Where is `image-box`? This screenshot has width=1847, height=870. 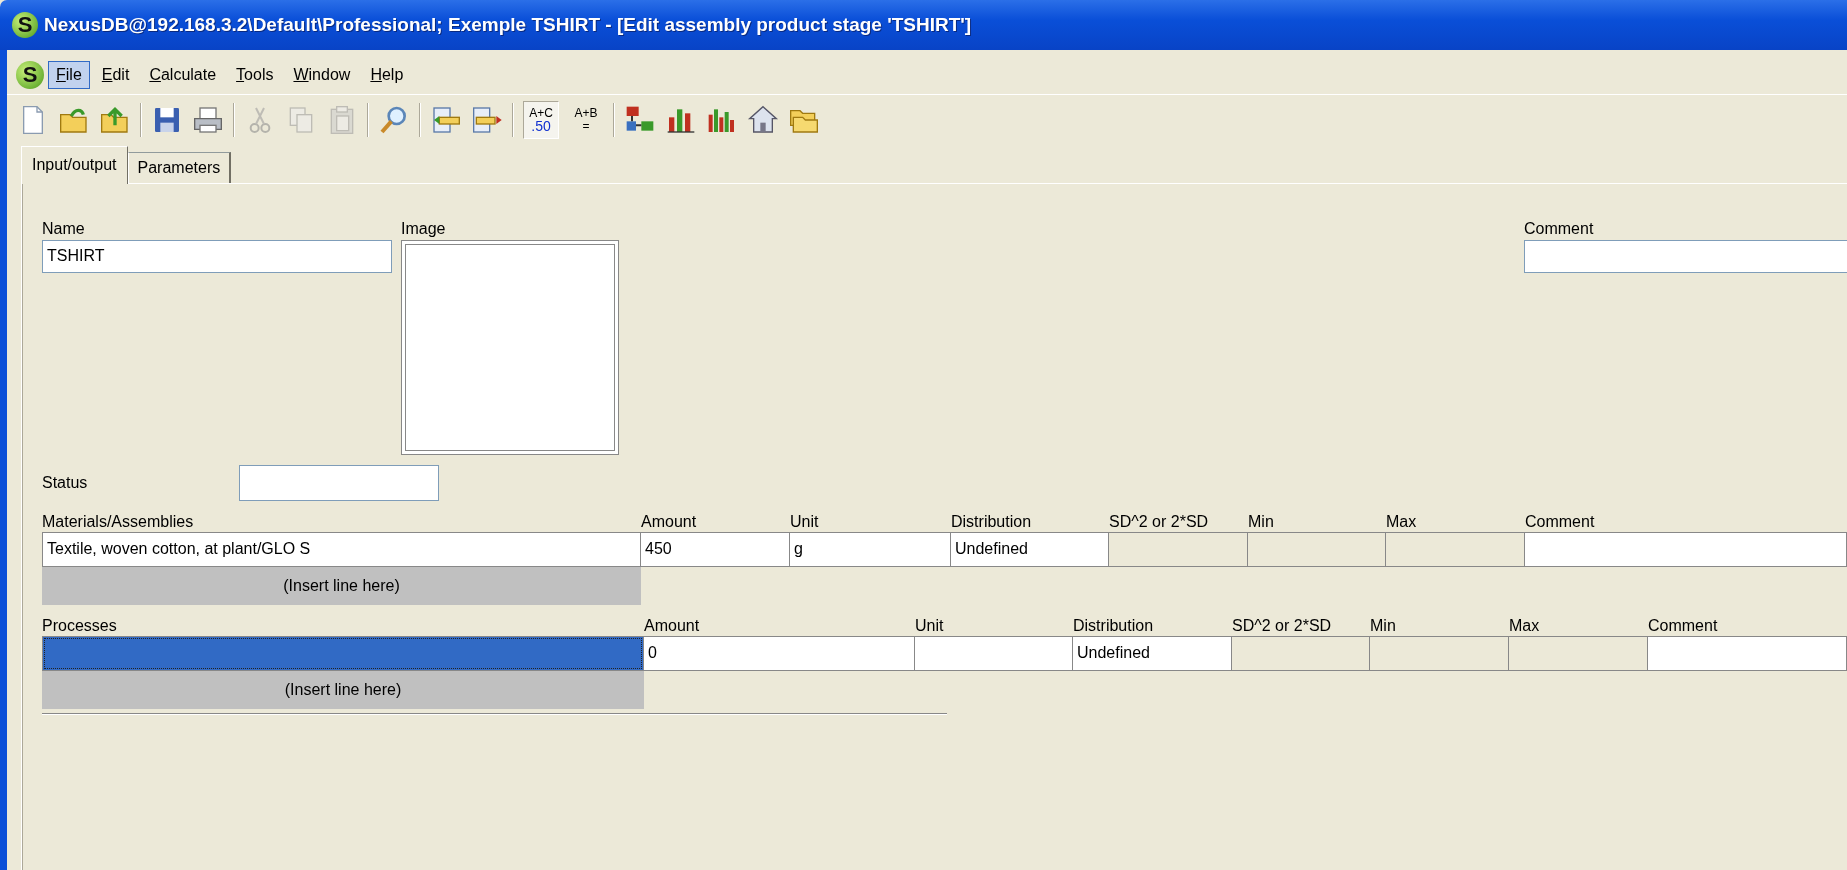
image-box is located at coordinates (510, 347).